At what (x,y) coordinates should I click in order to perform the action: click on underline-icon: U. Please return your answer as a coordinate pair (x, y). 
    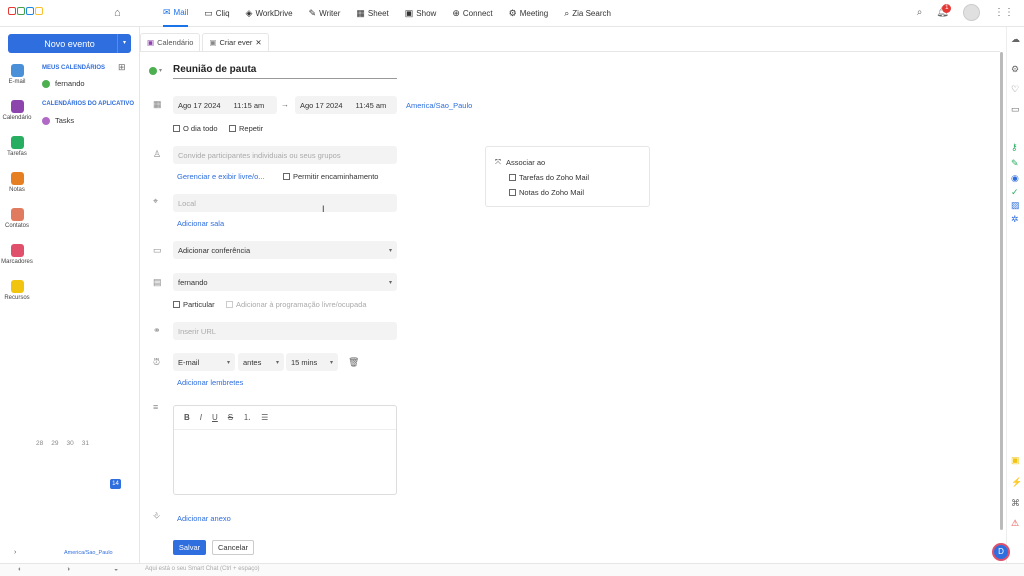
    Looking at the image, I should click on (215, 417).